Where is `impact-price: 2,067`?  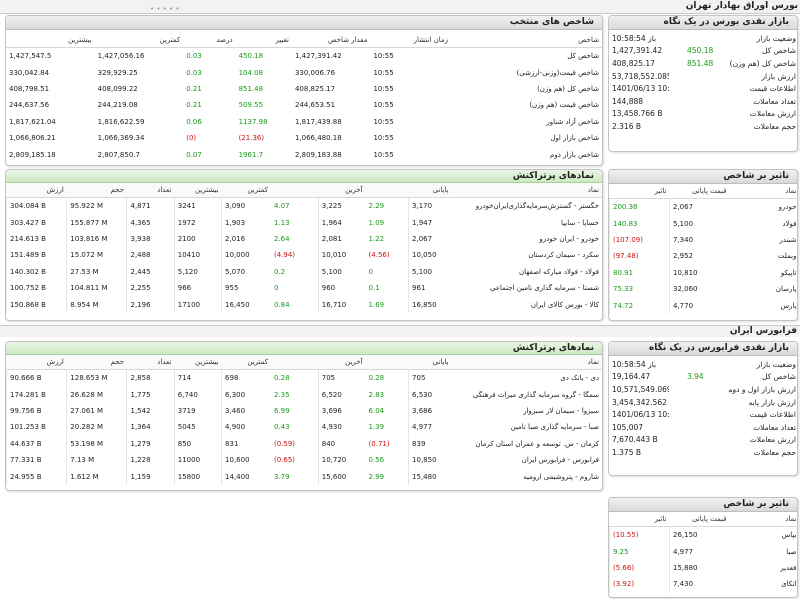 impact-price: 2,067 is located at coordinates (699, 207).